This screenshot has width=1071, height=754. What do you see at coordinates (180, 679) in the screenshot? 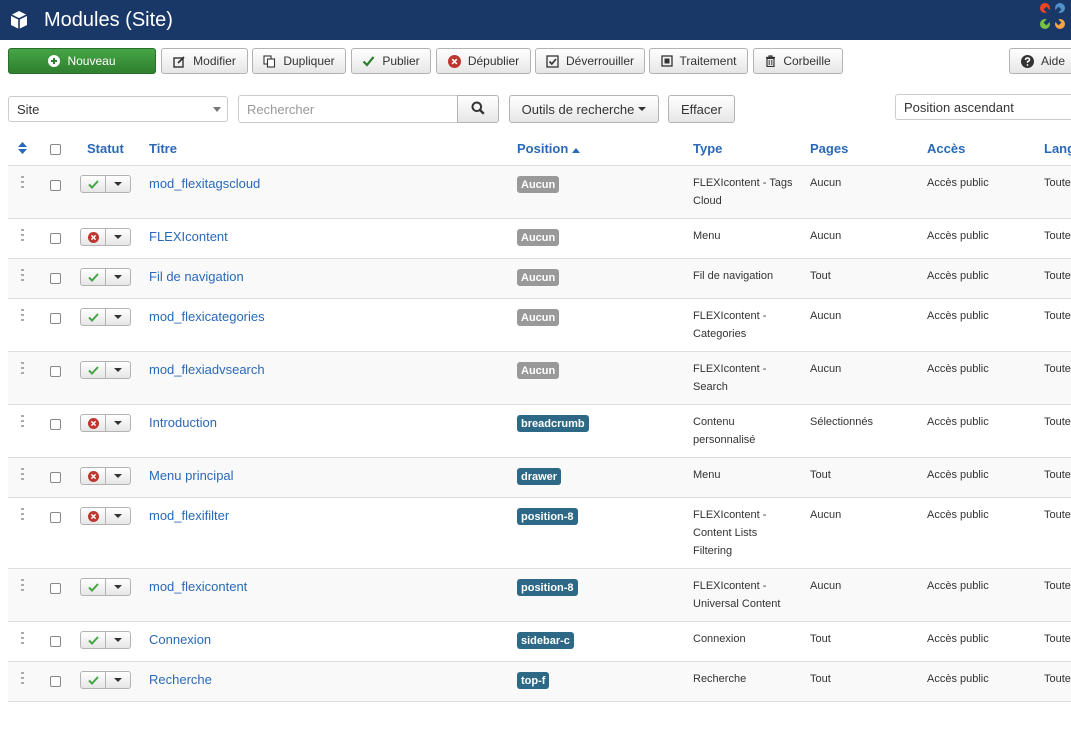
I see `module-title-link: Recherche` at bounding box center [180, 679].